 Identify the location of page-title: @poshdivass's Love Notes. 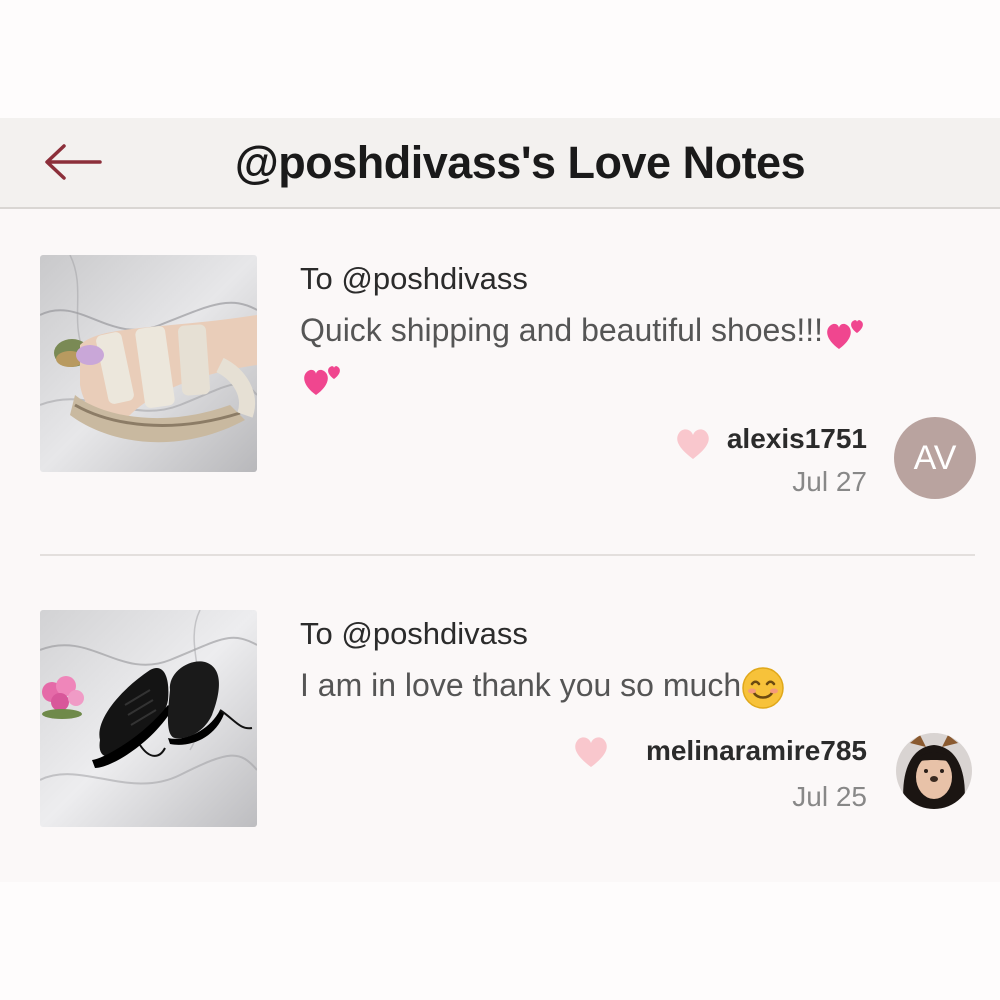
(520, 162).